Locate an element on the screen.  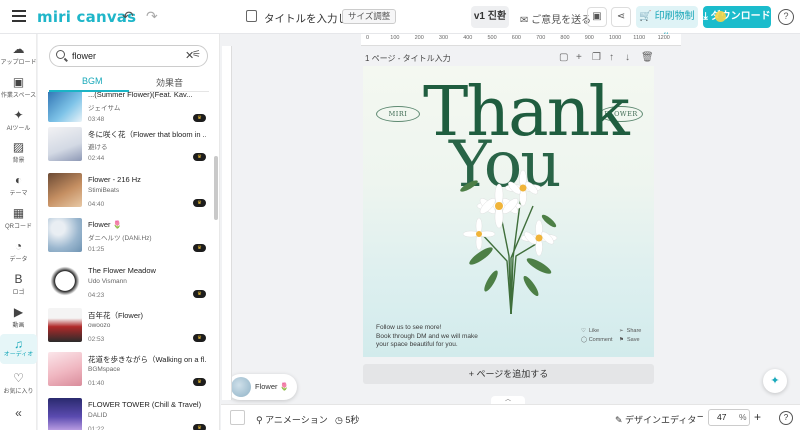
menu-icon is located at coordinates (19, 16).